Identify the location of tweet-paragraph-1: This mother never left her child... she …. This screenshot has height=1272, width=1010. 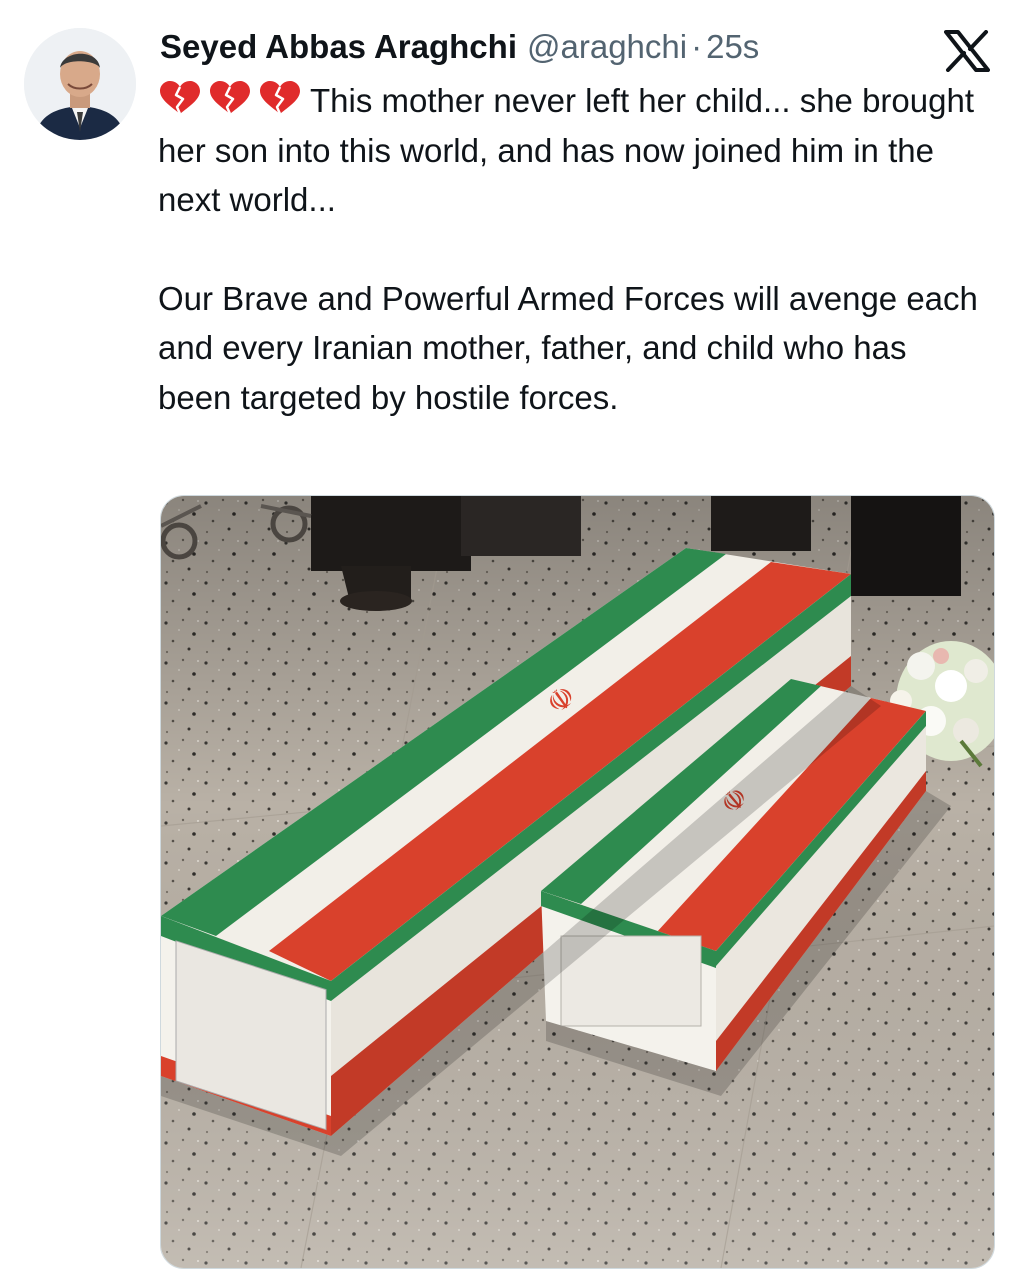
(573, 150).